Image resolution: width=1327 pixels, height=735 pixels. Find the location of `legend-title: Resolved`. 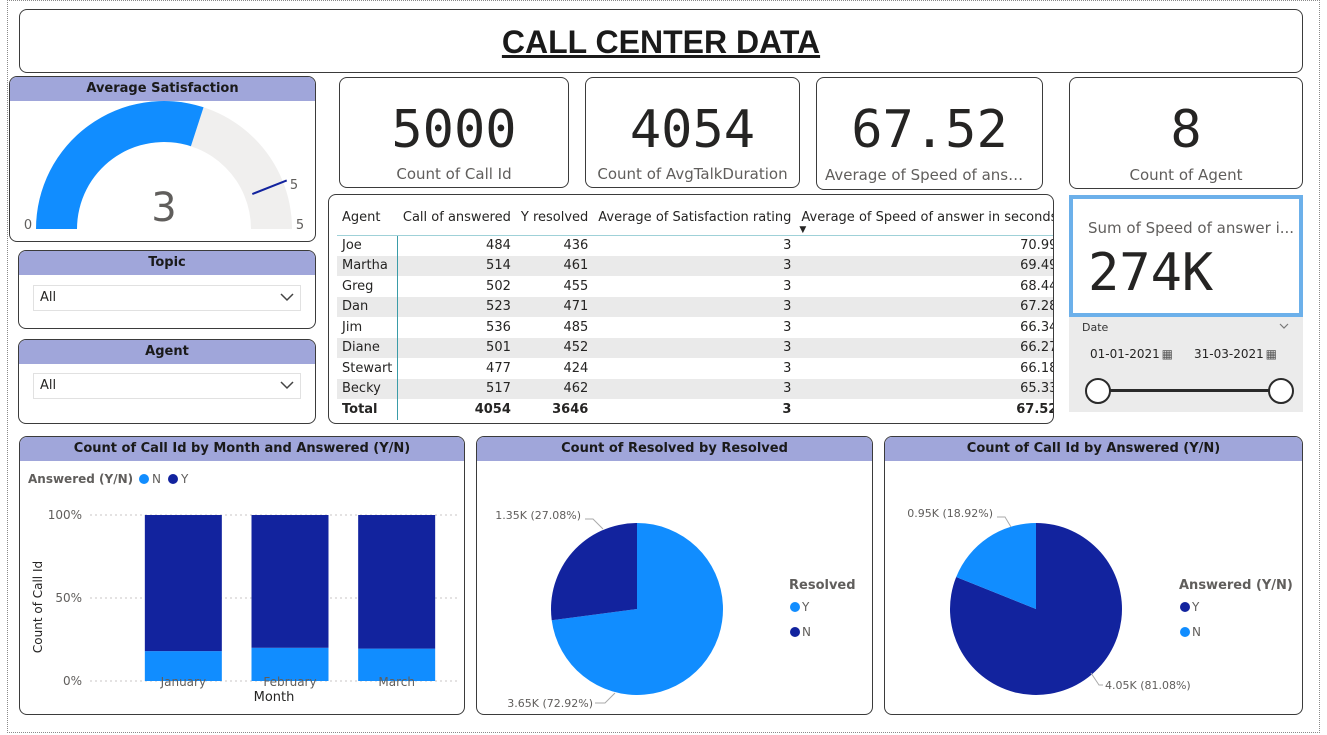

legend-title: Resolved is located at coordinates (822, 585).